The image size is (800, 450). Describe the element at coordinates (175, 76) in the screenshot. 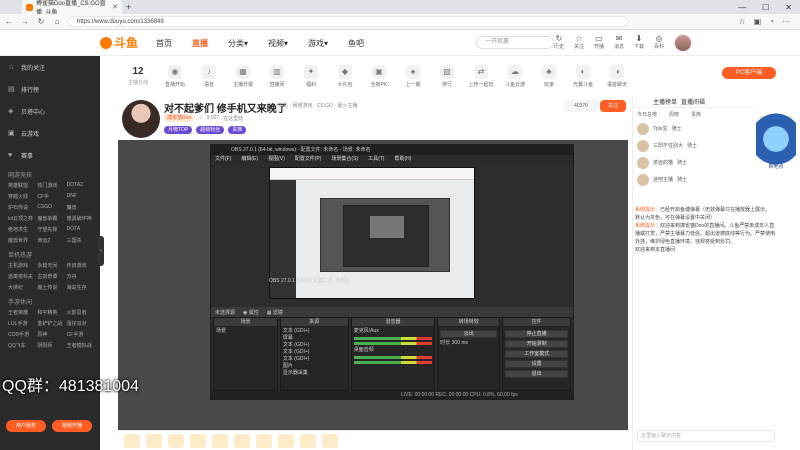

I see `category-item: ◉ 直播开始` at that location.